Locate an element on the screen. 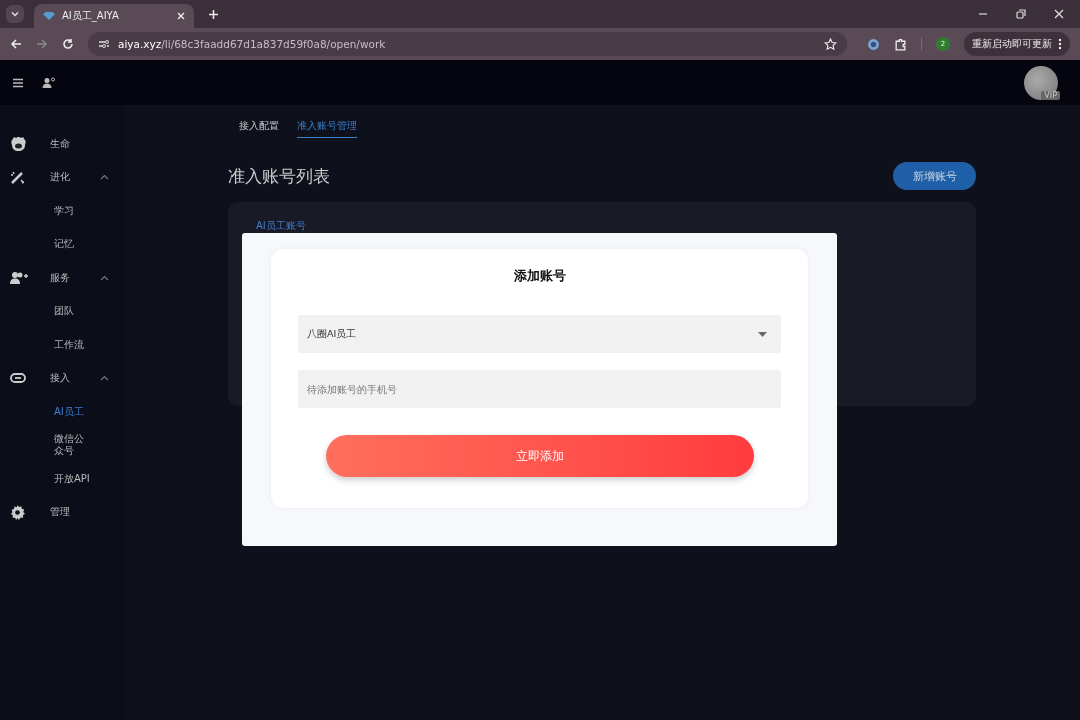 Image resolution: width=1080 pixels, height=720 pixels. tab-list-button is located at coordinates (15, 14).